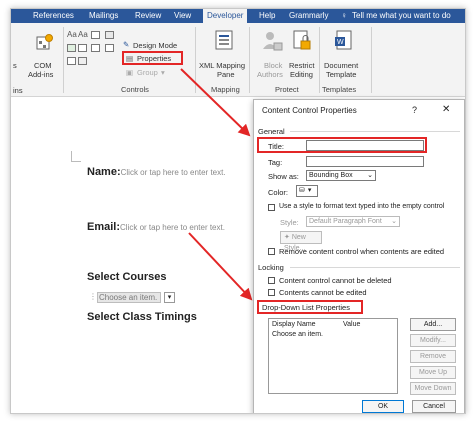 This screenshot has height=422, width=474. I want to click on paint-bucket-icon: ⛁, so click(302, 190).